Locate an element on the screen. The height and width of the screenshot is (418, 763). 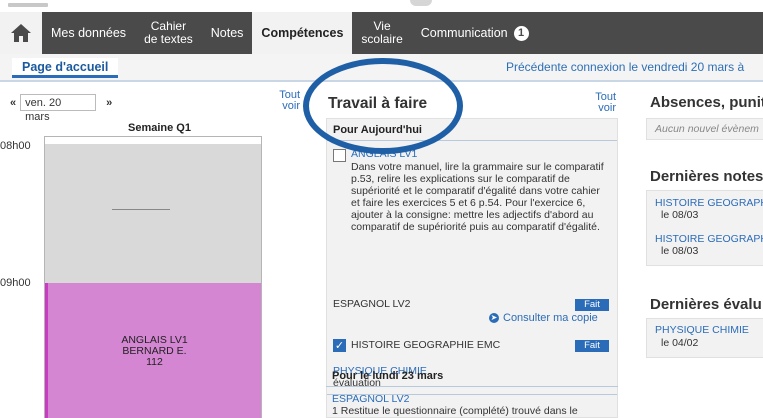
nav-competences: Compétences is located at coordinates (302, 33).